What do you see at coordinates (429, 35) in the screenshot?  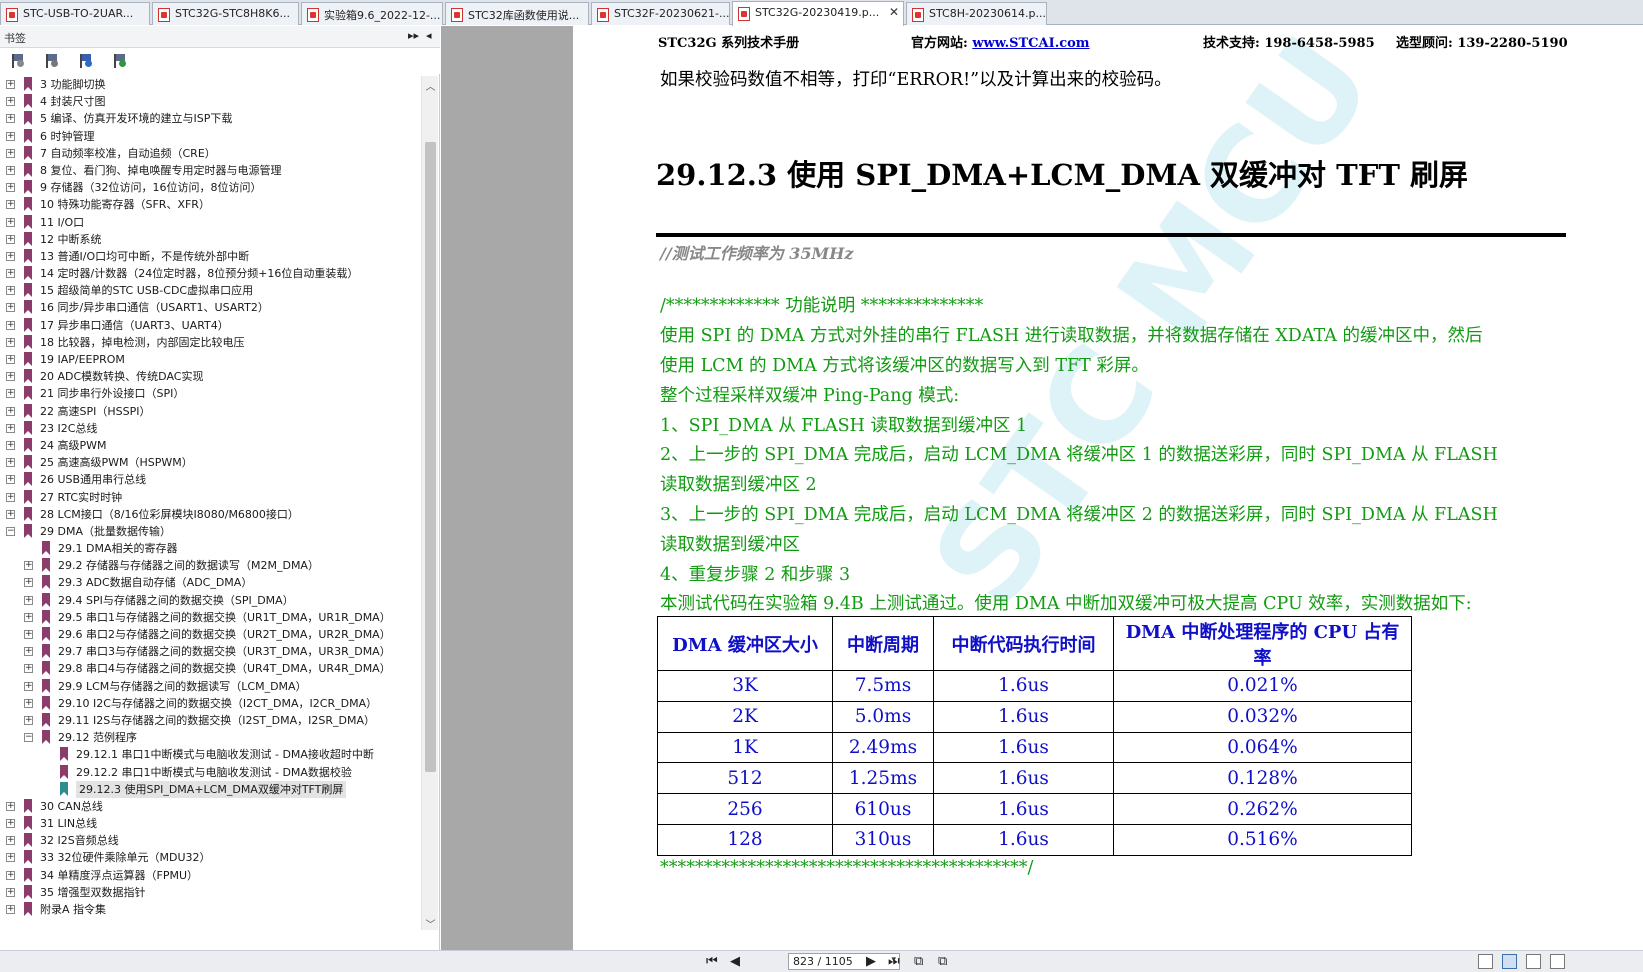 I see `collapse-panel-icon: ◂` at bounding box center [429, 35].